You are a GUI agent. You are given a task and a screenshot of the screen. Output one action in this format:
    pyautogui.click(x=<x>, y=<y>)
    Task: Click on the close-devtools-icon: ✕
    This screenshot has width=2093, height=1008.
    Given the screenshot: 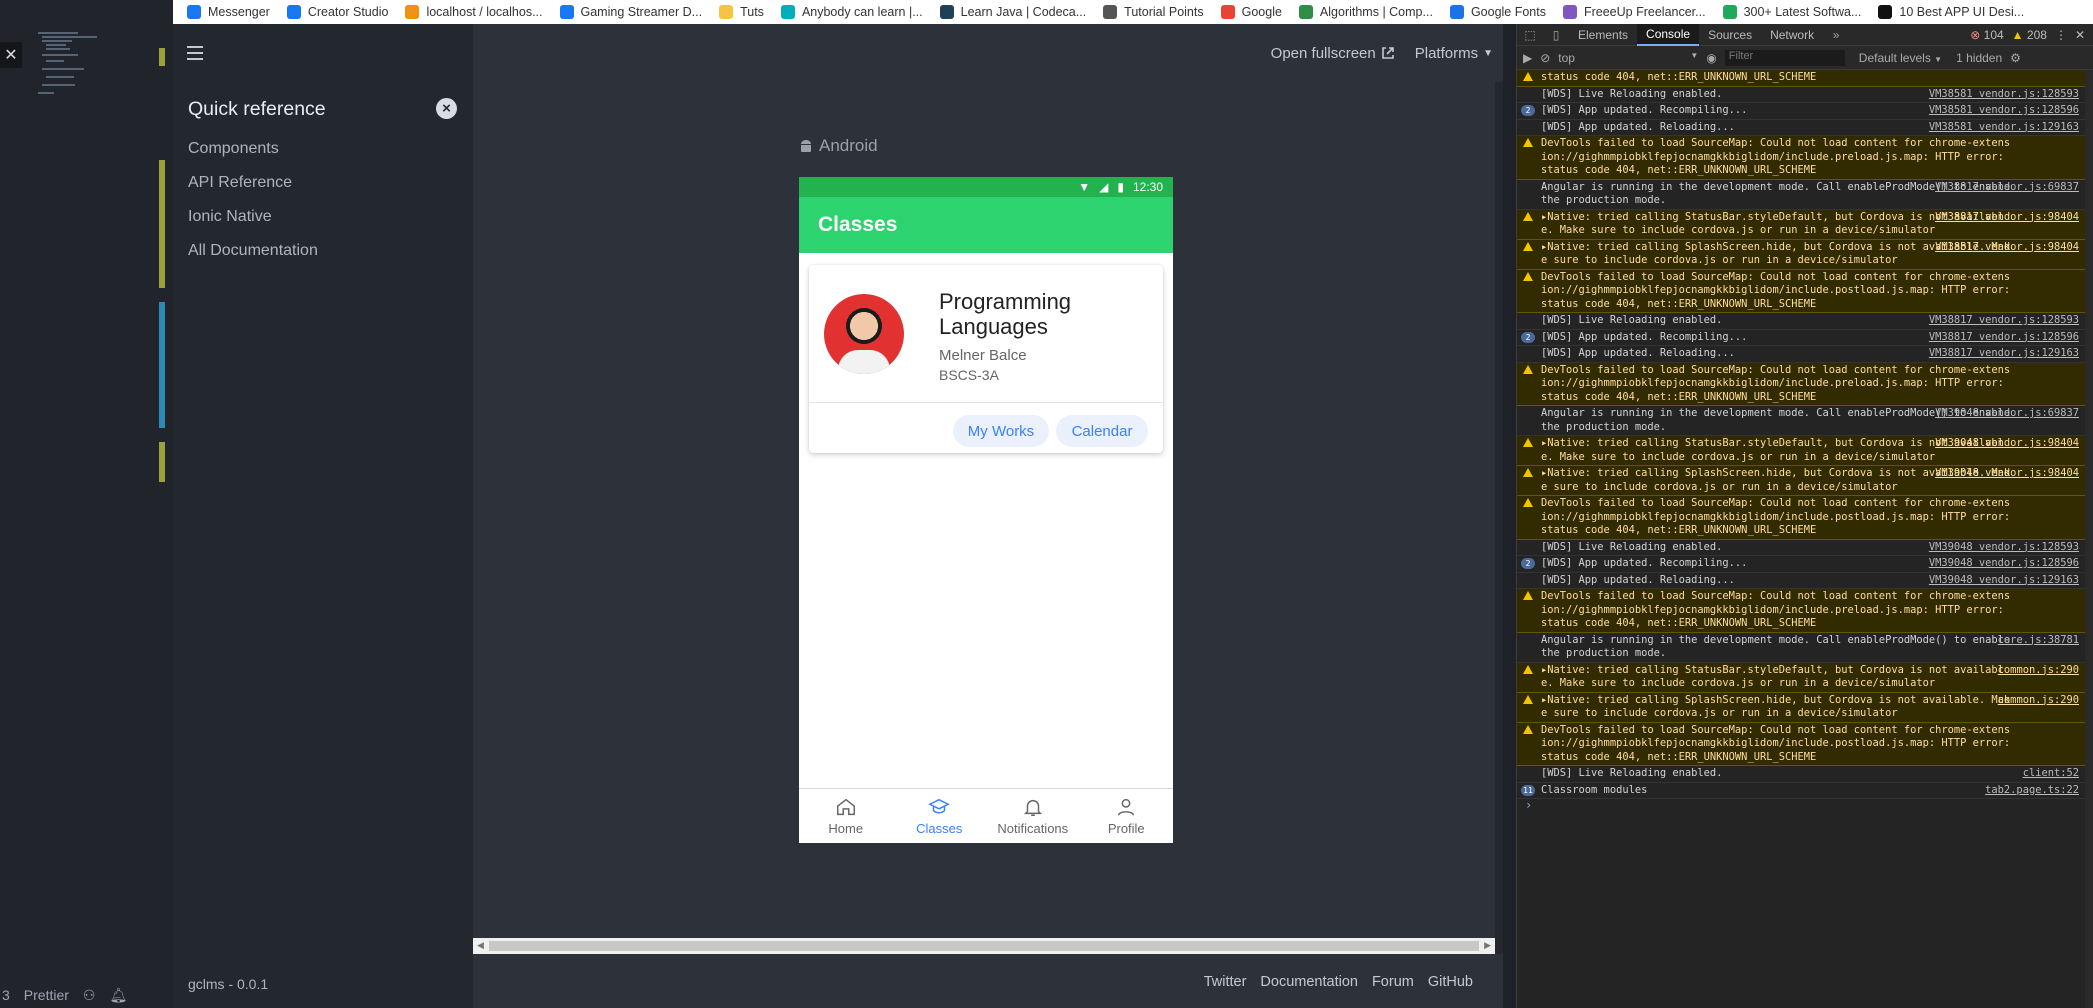 What is the action you would take?
    pyautogui.click(x=2080, y=35)
    